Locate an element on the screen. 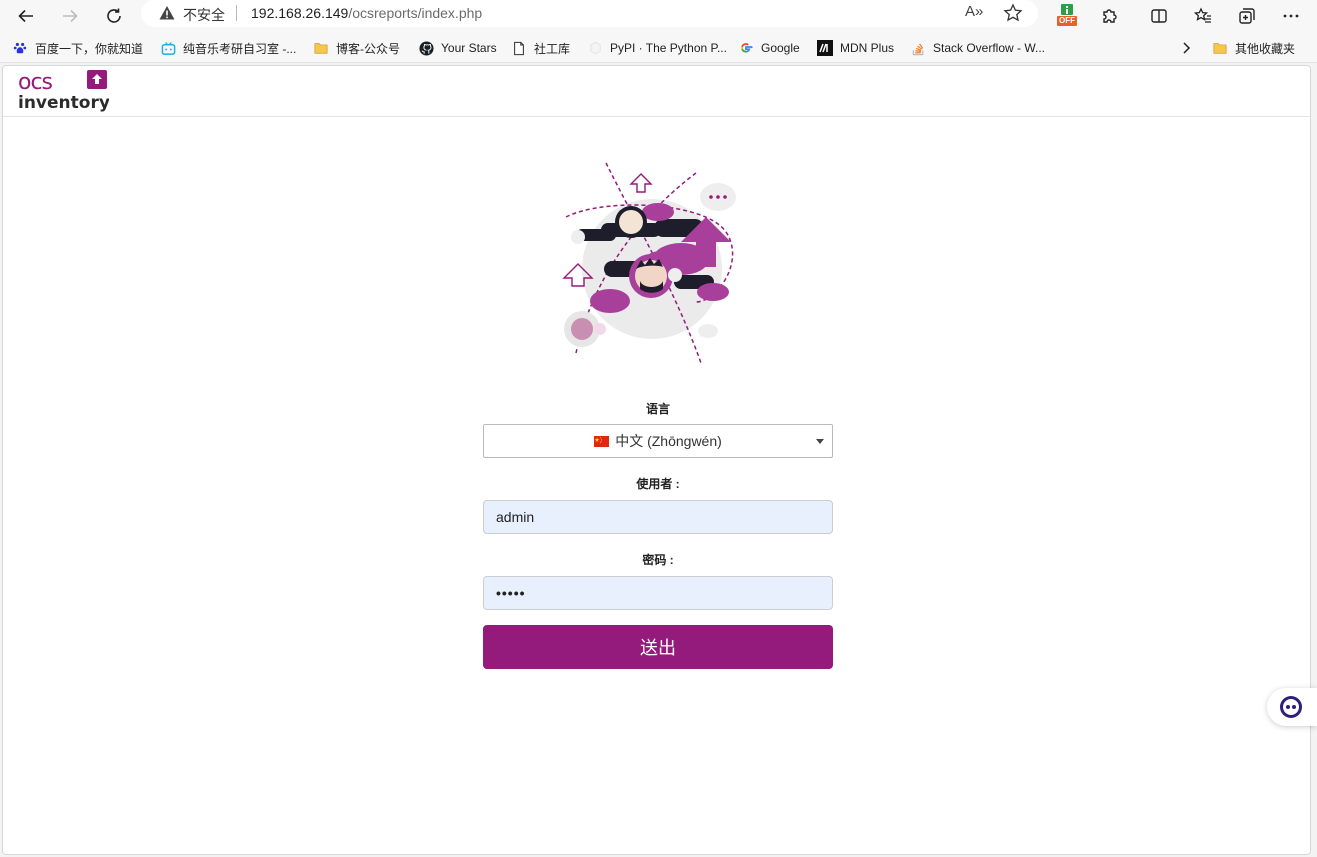  split-screen-icon is located at coordinates (1159, 16).